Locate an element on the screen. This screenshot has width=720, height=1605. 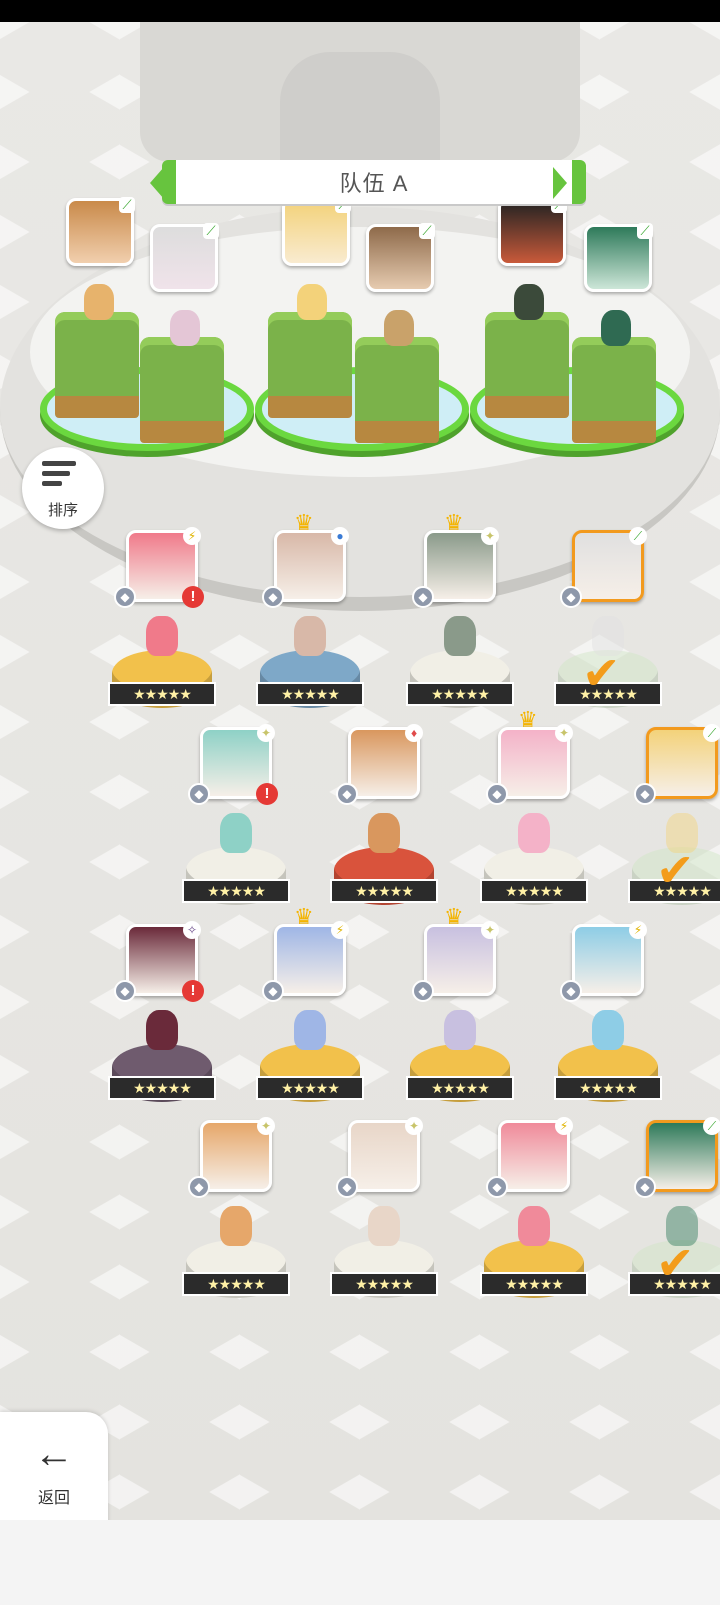
sort-button: 排序 is located at coordinates (63, 488).